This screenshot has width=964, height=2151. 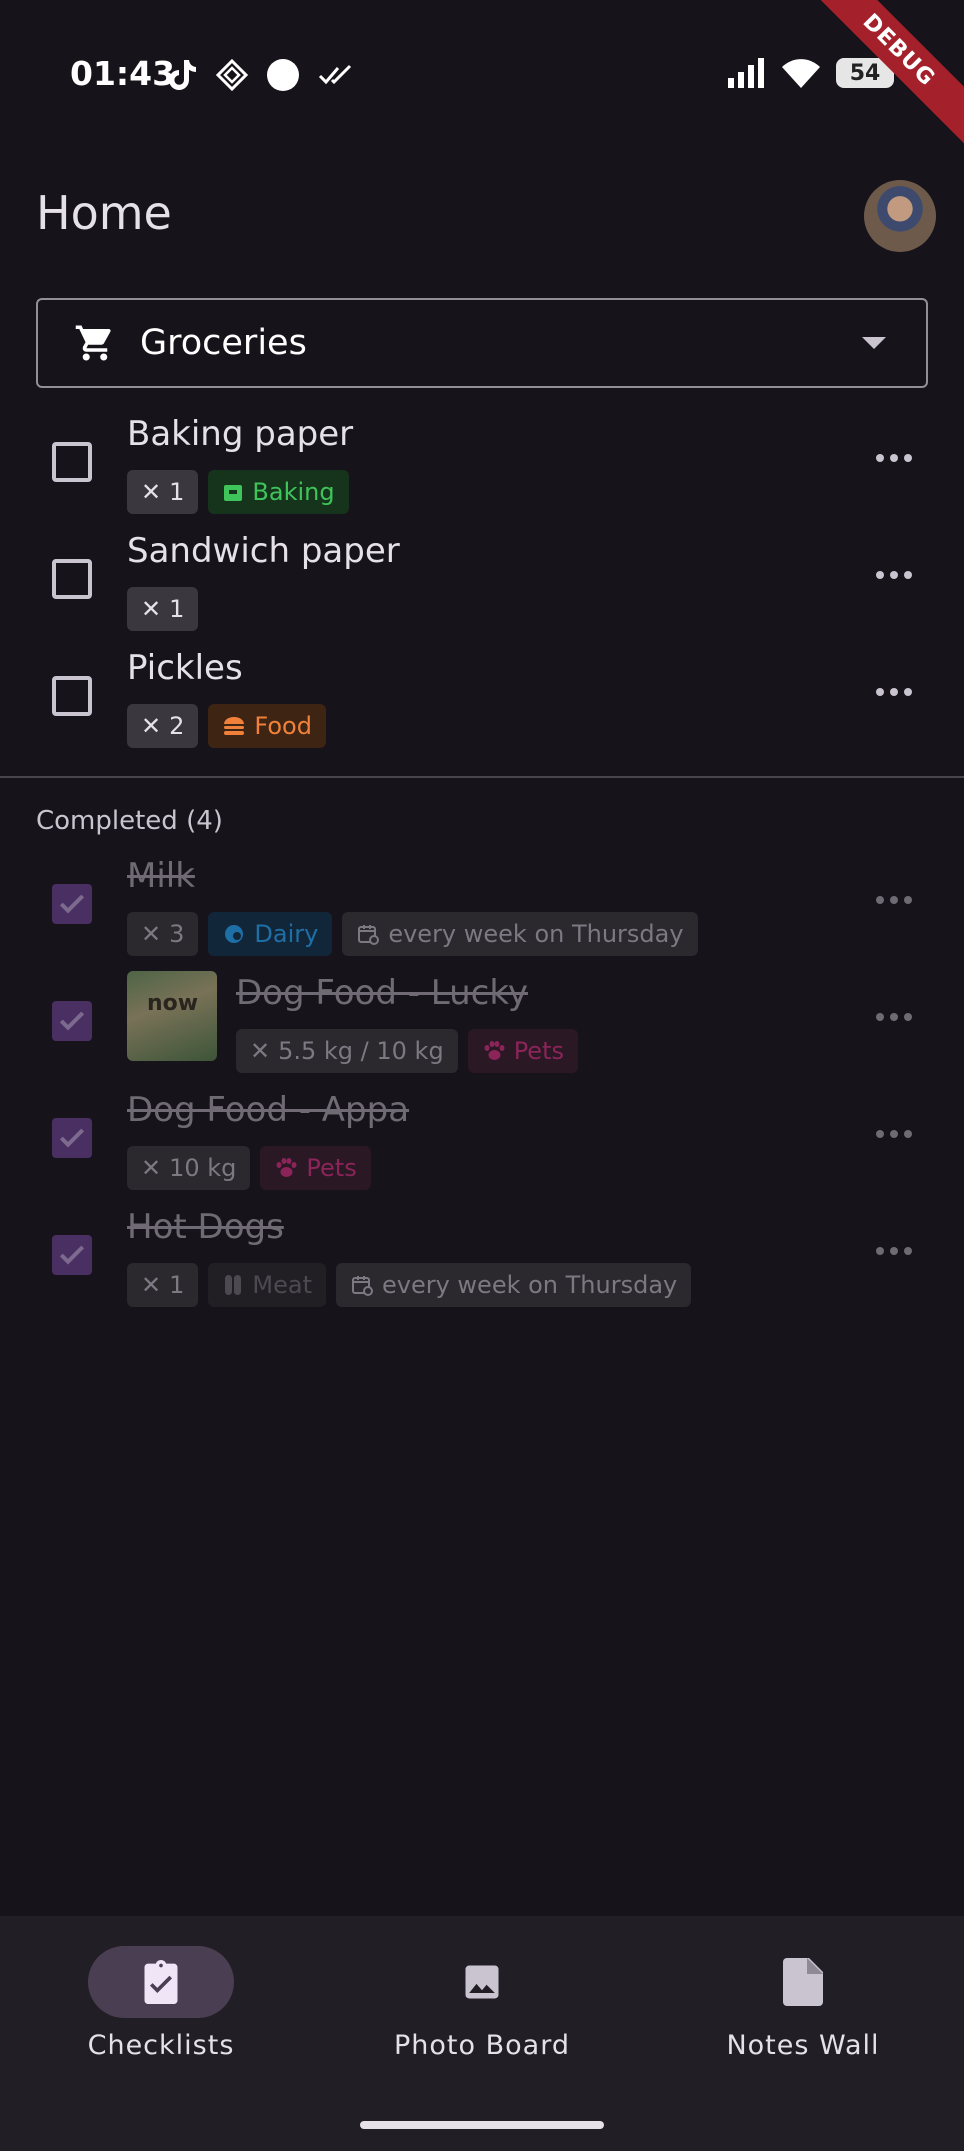 What do you see at coordinates (482, 700) in the screenshot?
I see `list-item: Pickles ✕ 2 Food` at bounding box center [482, 700].